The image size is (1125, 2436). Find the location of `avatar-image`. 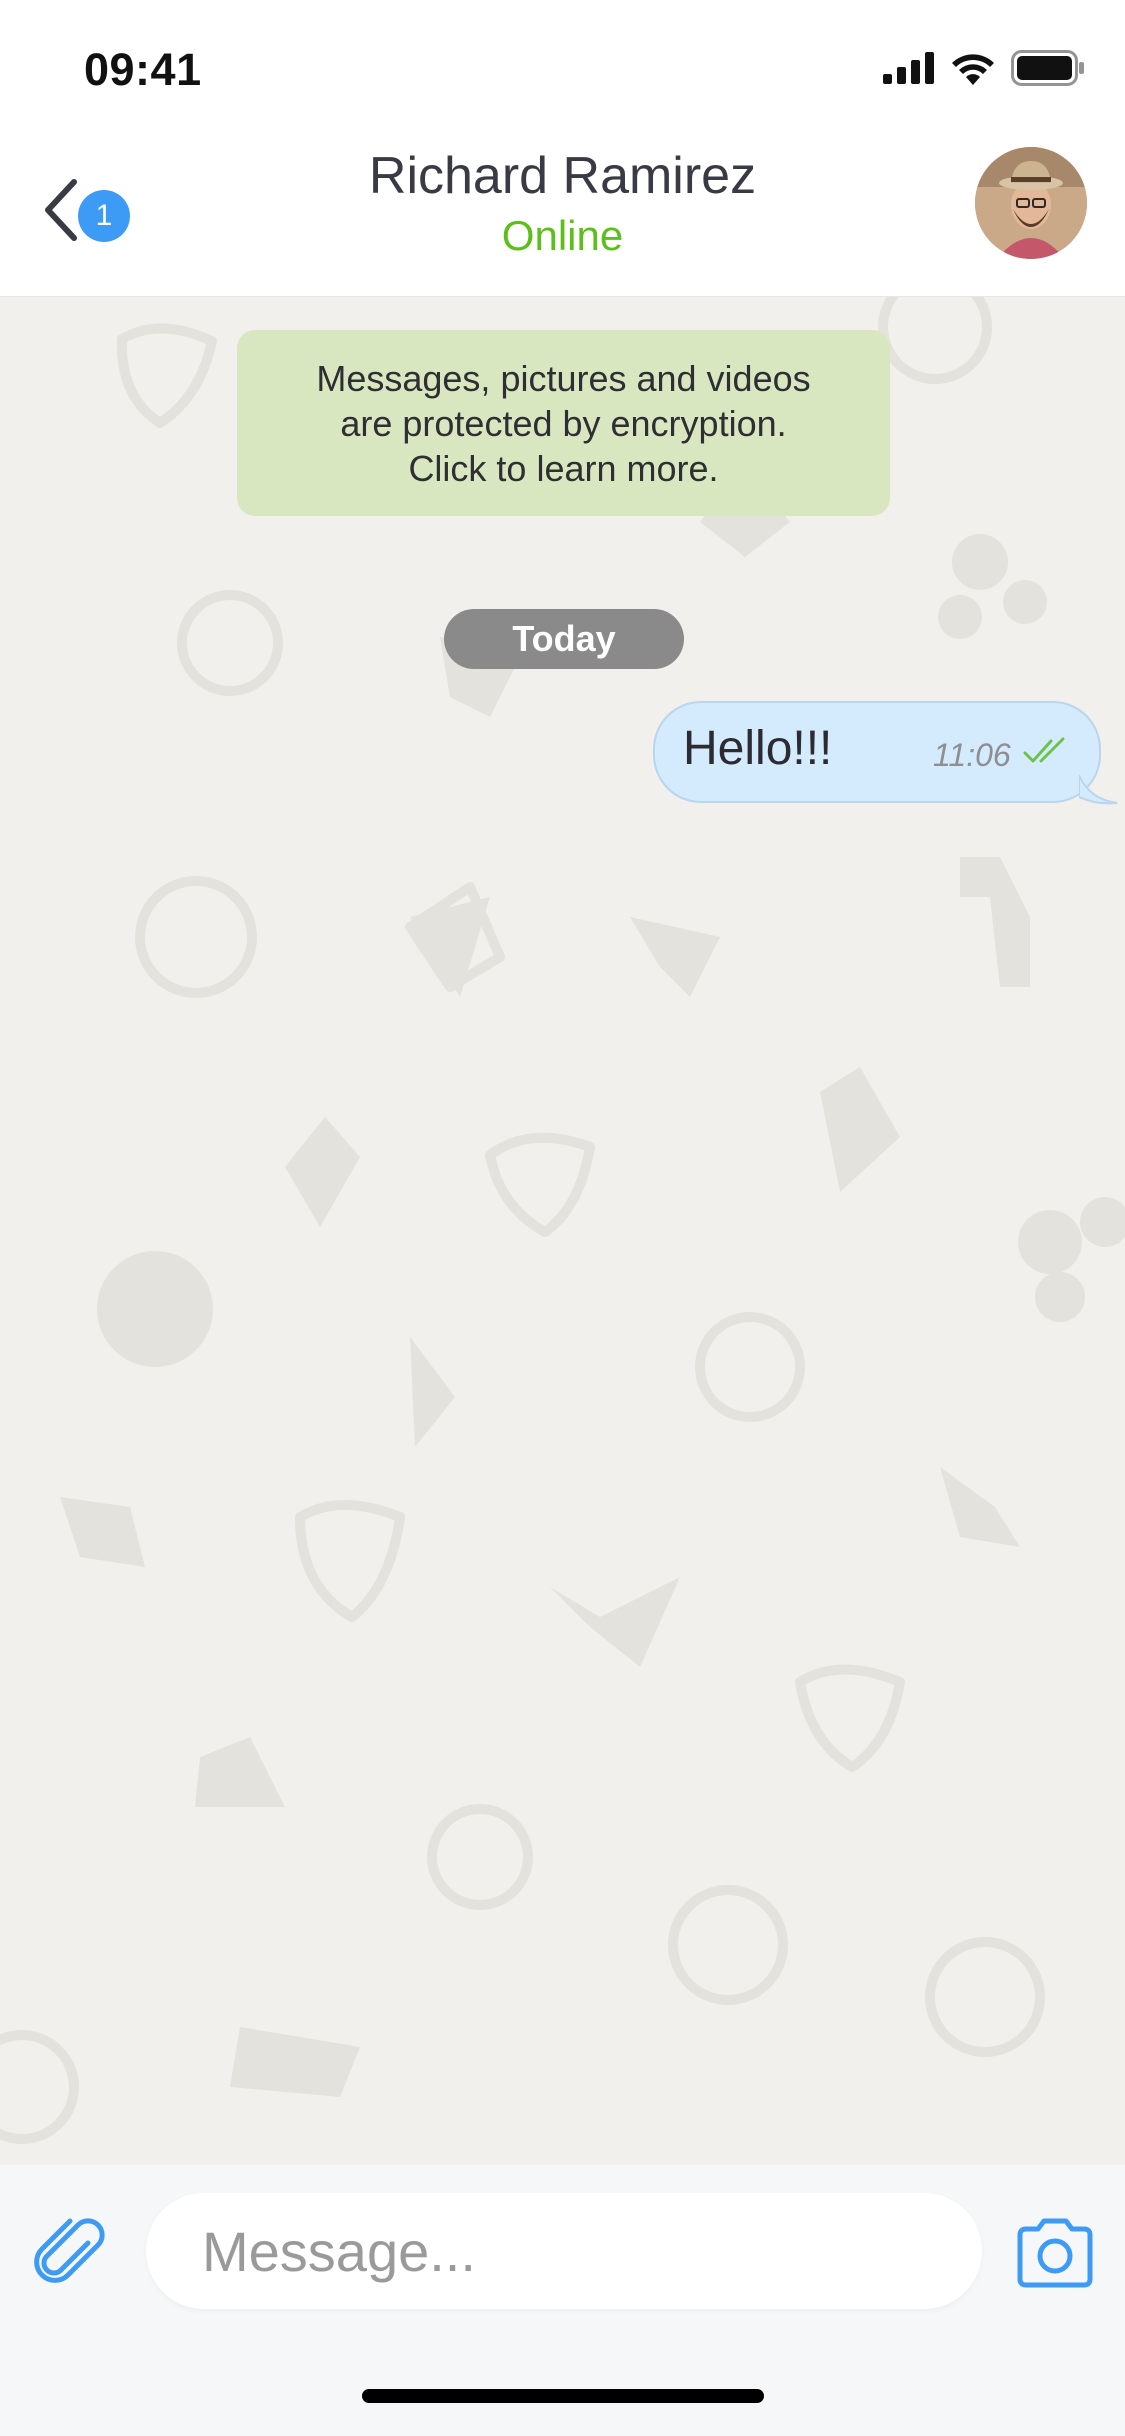

avatar-image is located at coordinates (1031, 203).